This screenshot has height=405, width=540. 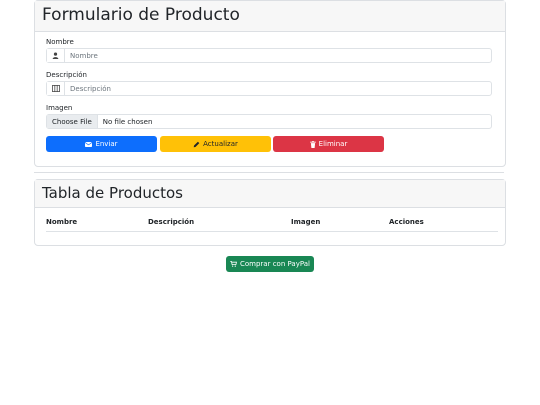 I want to click on actualizar-button: Actualizar, so click(x=215, y=144).